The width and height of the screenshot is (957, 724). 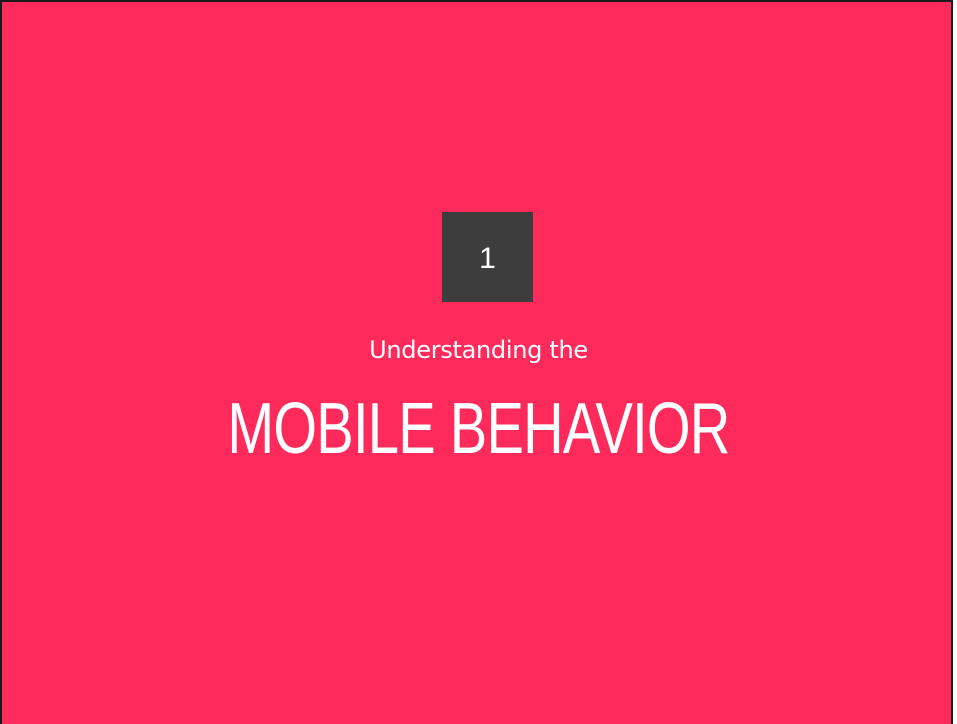 I want to click on slide-title: MOBILE BEHAVIOR, so click(x=478, y=429).